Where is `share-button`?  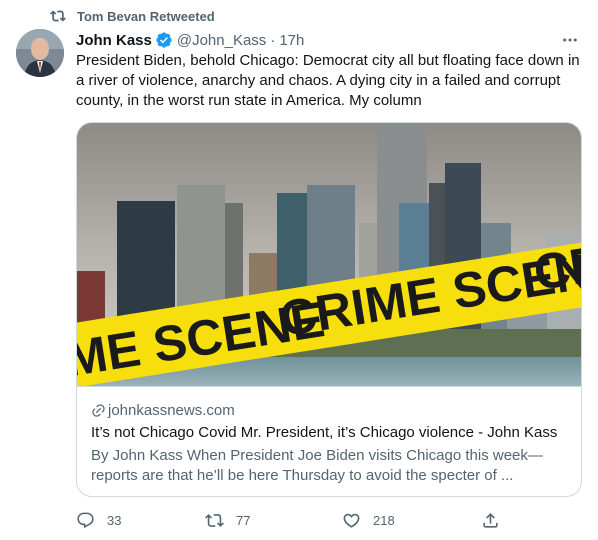
share-button is located at coordinates (490, 520).